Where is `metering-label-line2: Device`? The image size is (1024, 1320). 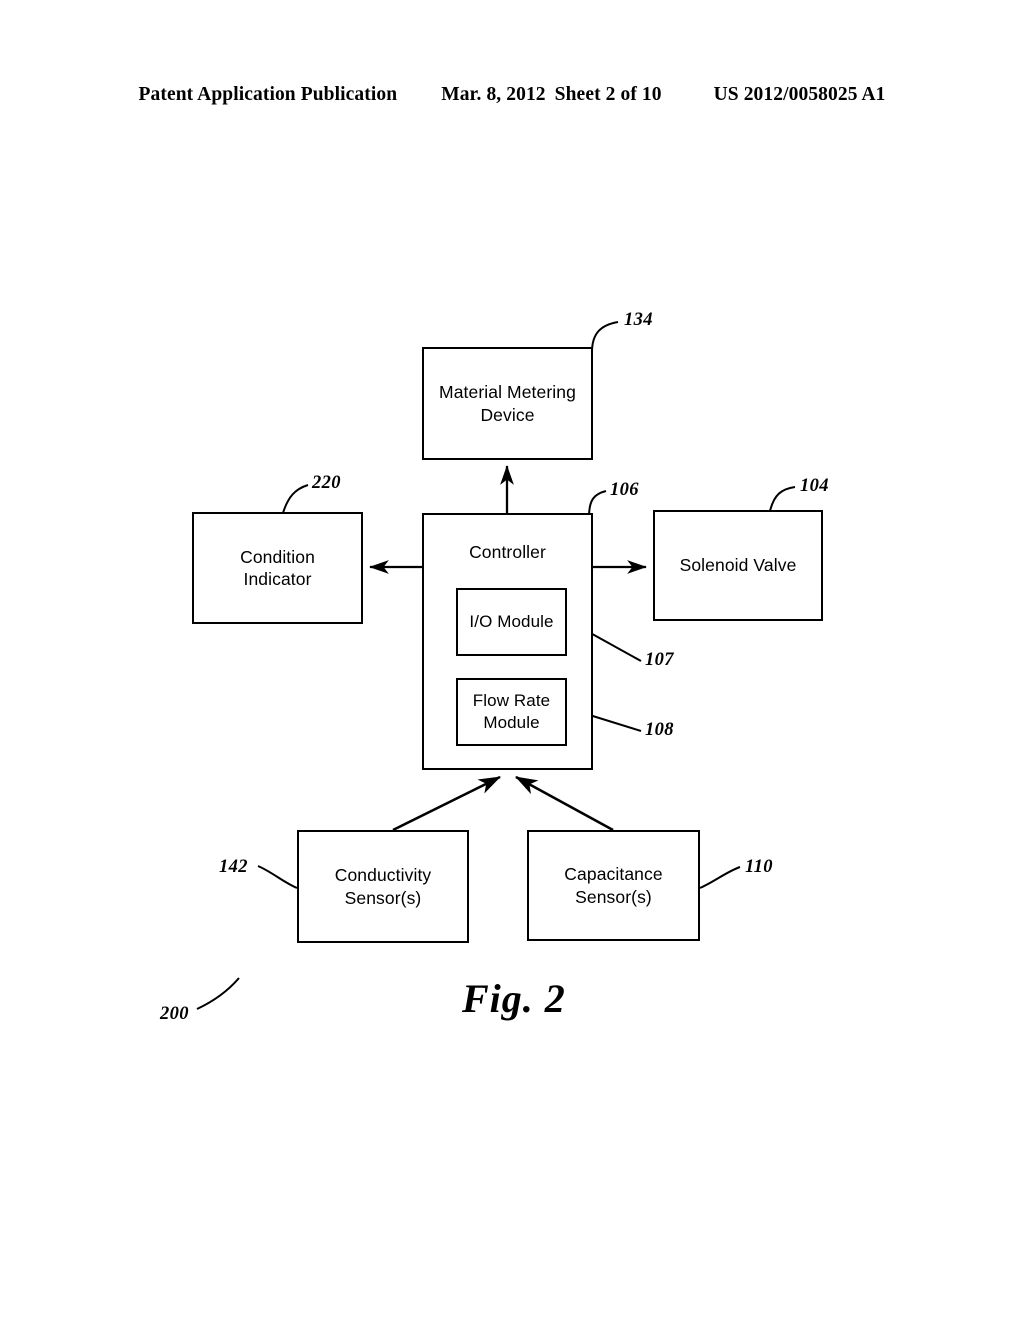 metering-label-line2: Device is located at coordinates (507, 414).